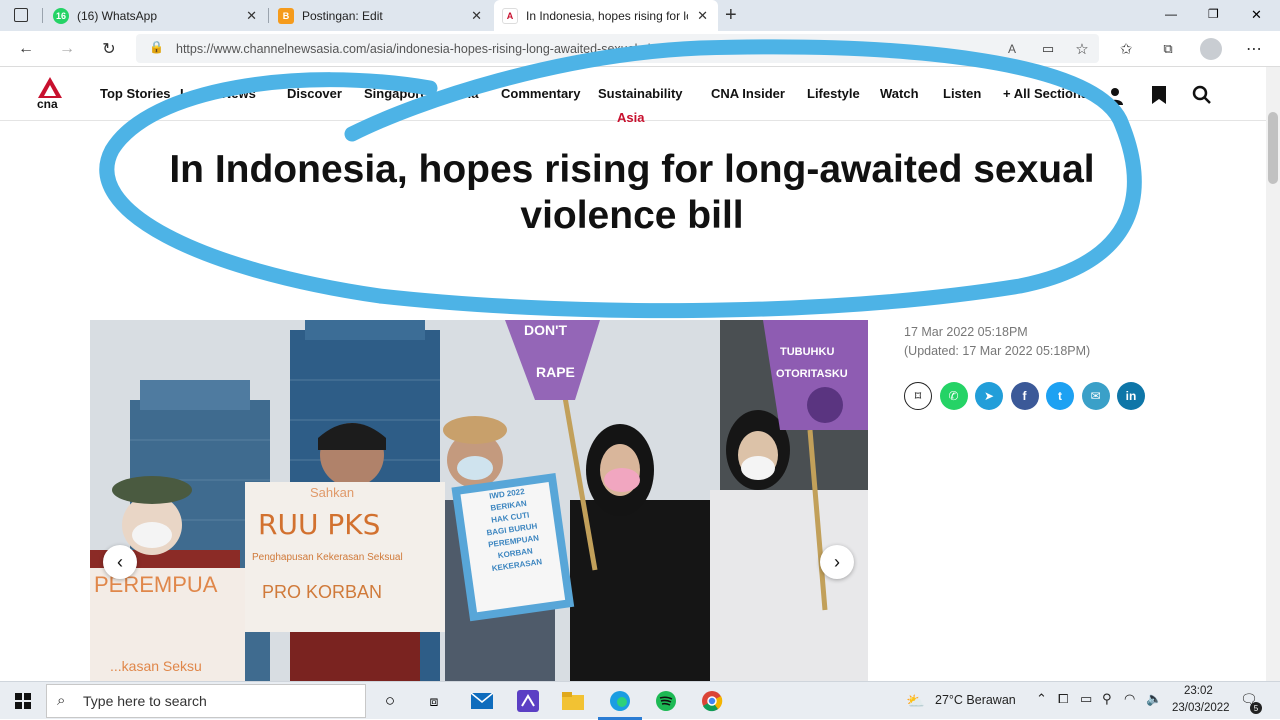  I want to click on search-icon: ⌕, so click(61, 700).